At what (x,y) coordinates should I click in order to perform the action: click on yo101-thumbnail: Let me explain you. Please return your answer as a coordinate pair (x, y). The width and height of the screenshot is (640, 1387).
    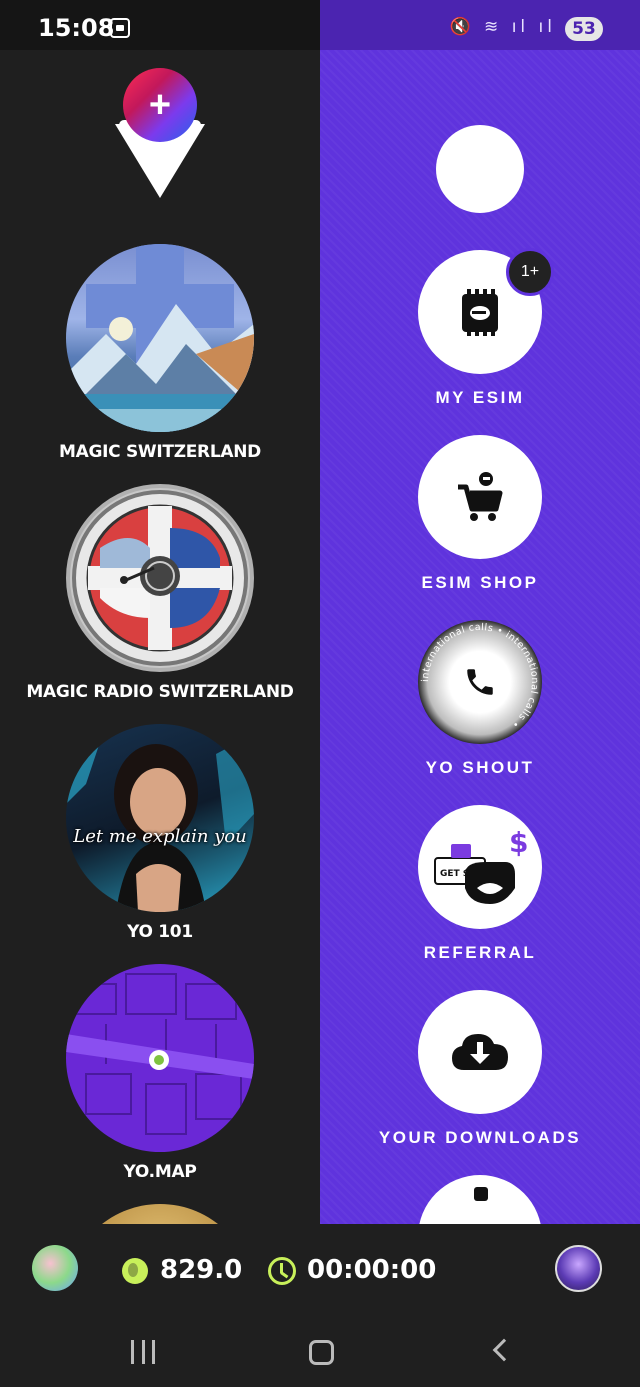
    Looking at the image, I should click on (160, 818).